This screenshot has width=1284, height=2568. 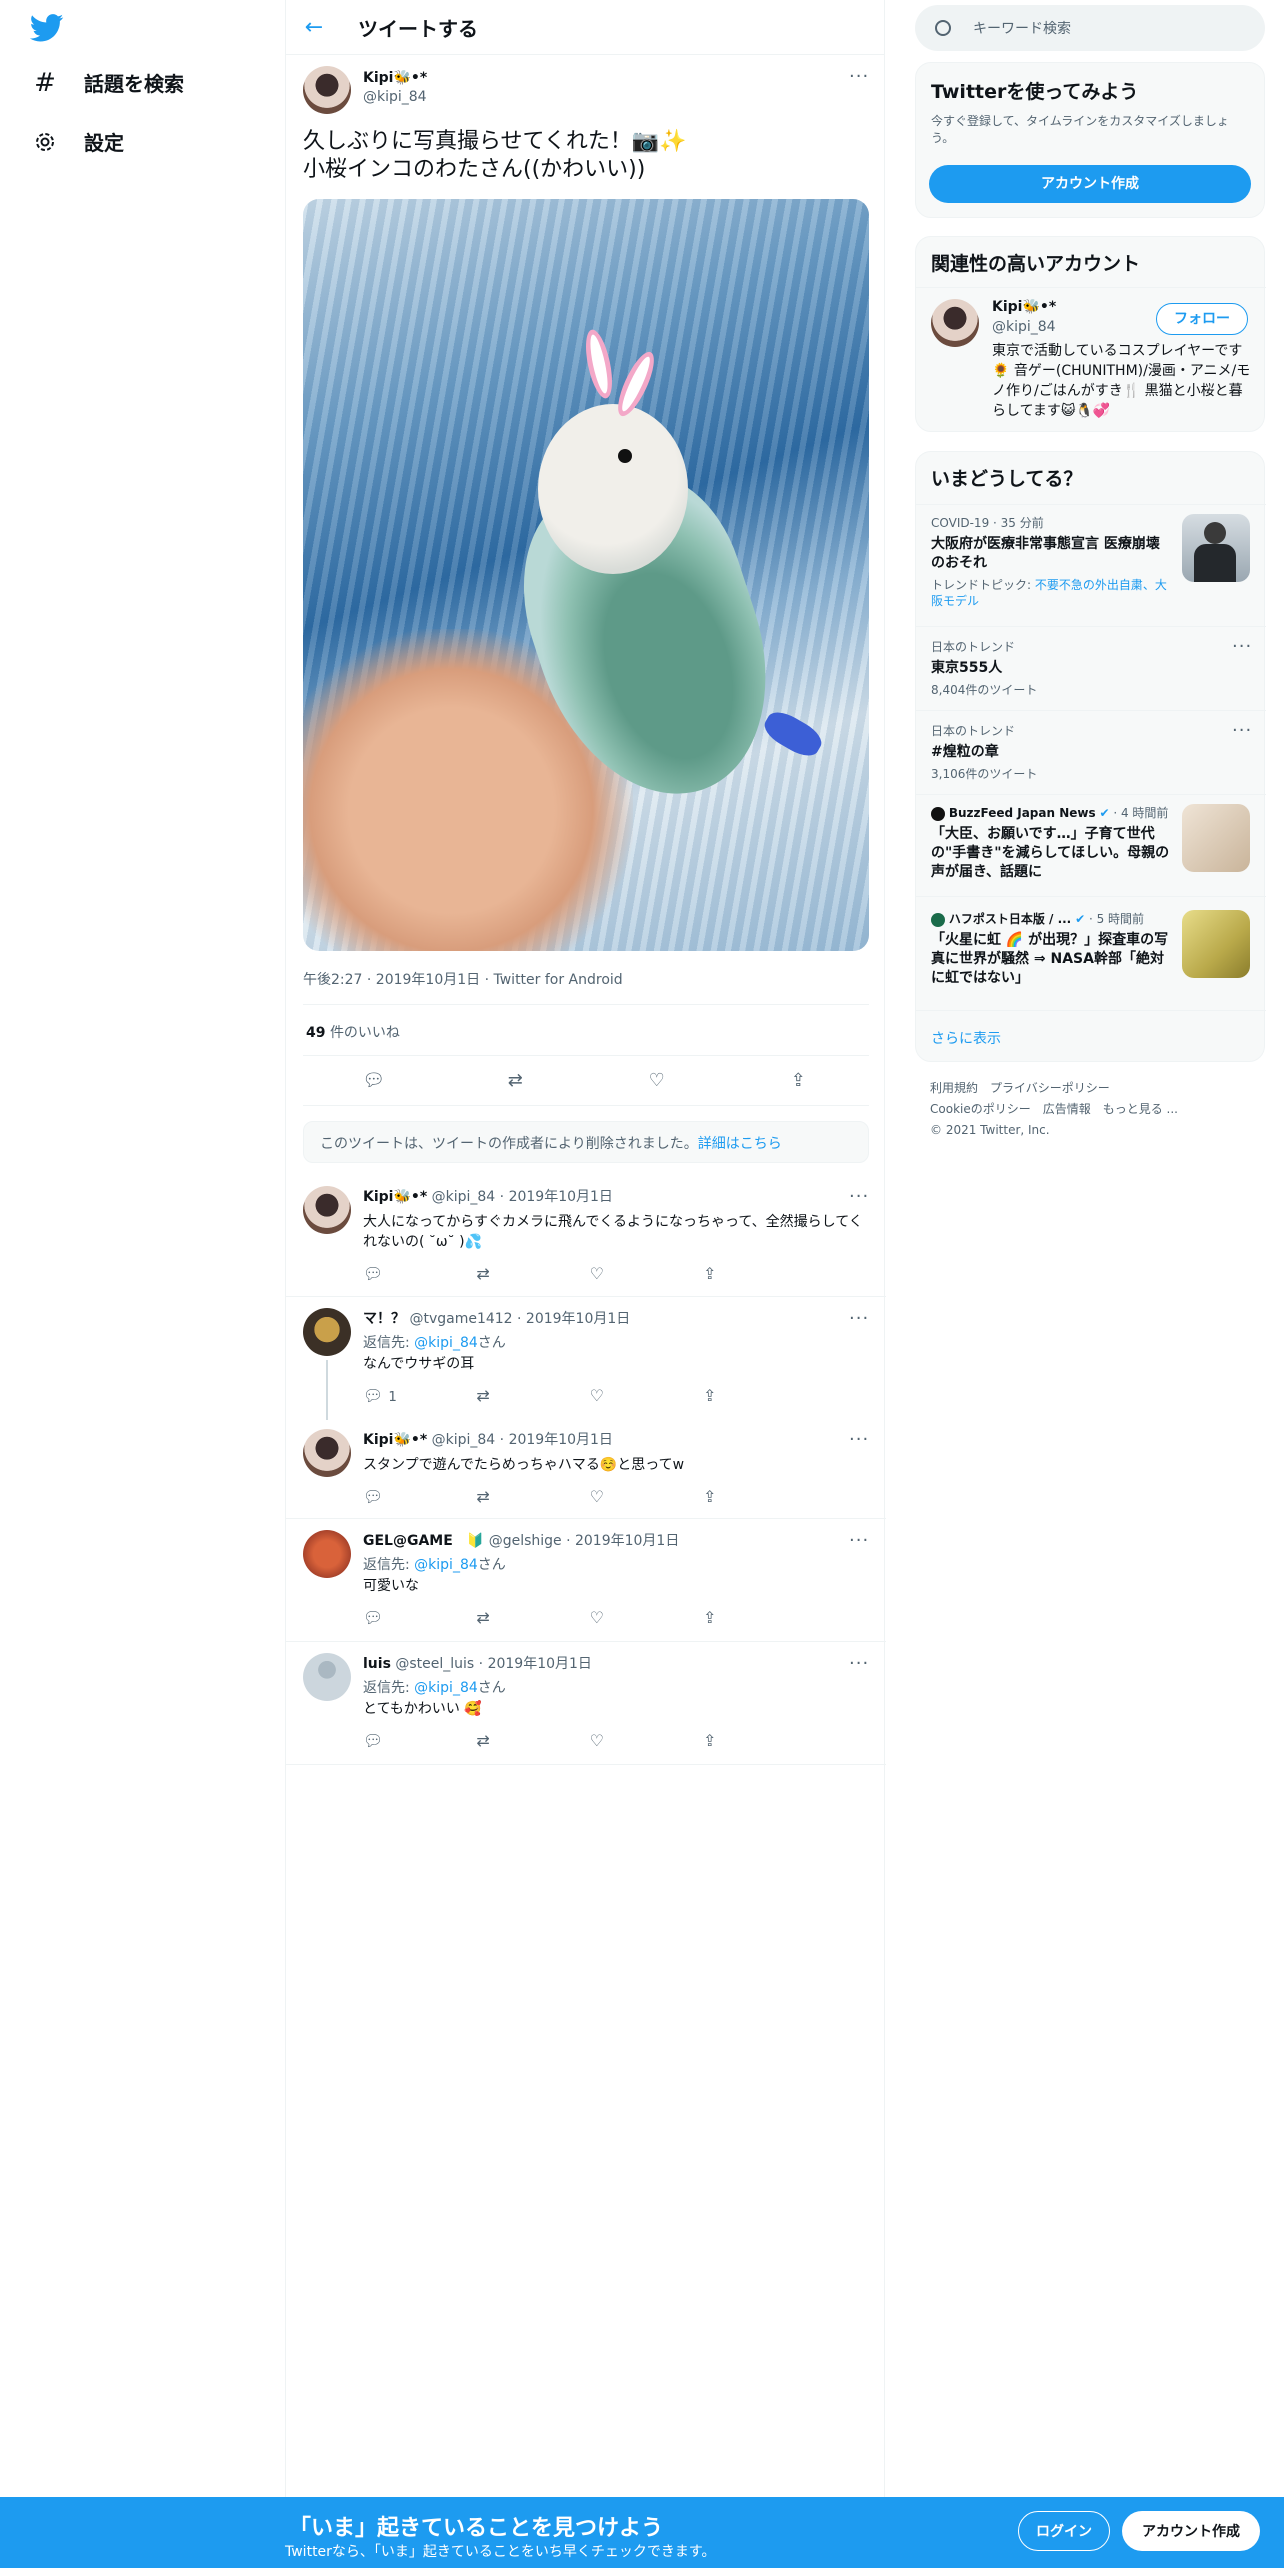 What do you see at coordinates (314, 27) in the screenshot?
I see `back-arrow-icon: ←` at bounding box center [314, 27].